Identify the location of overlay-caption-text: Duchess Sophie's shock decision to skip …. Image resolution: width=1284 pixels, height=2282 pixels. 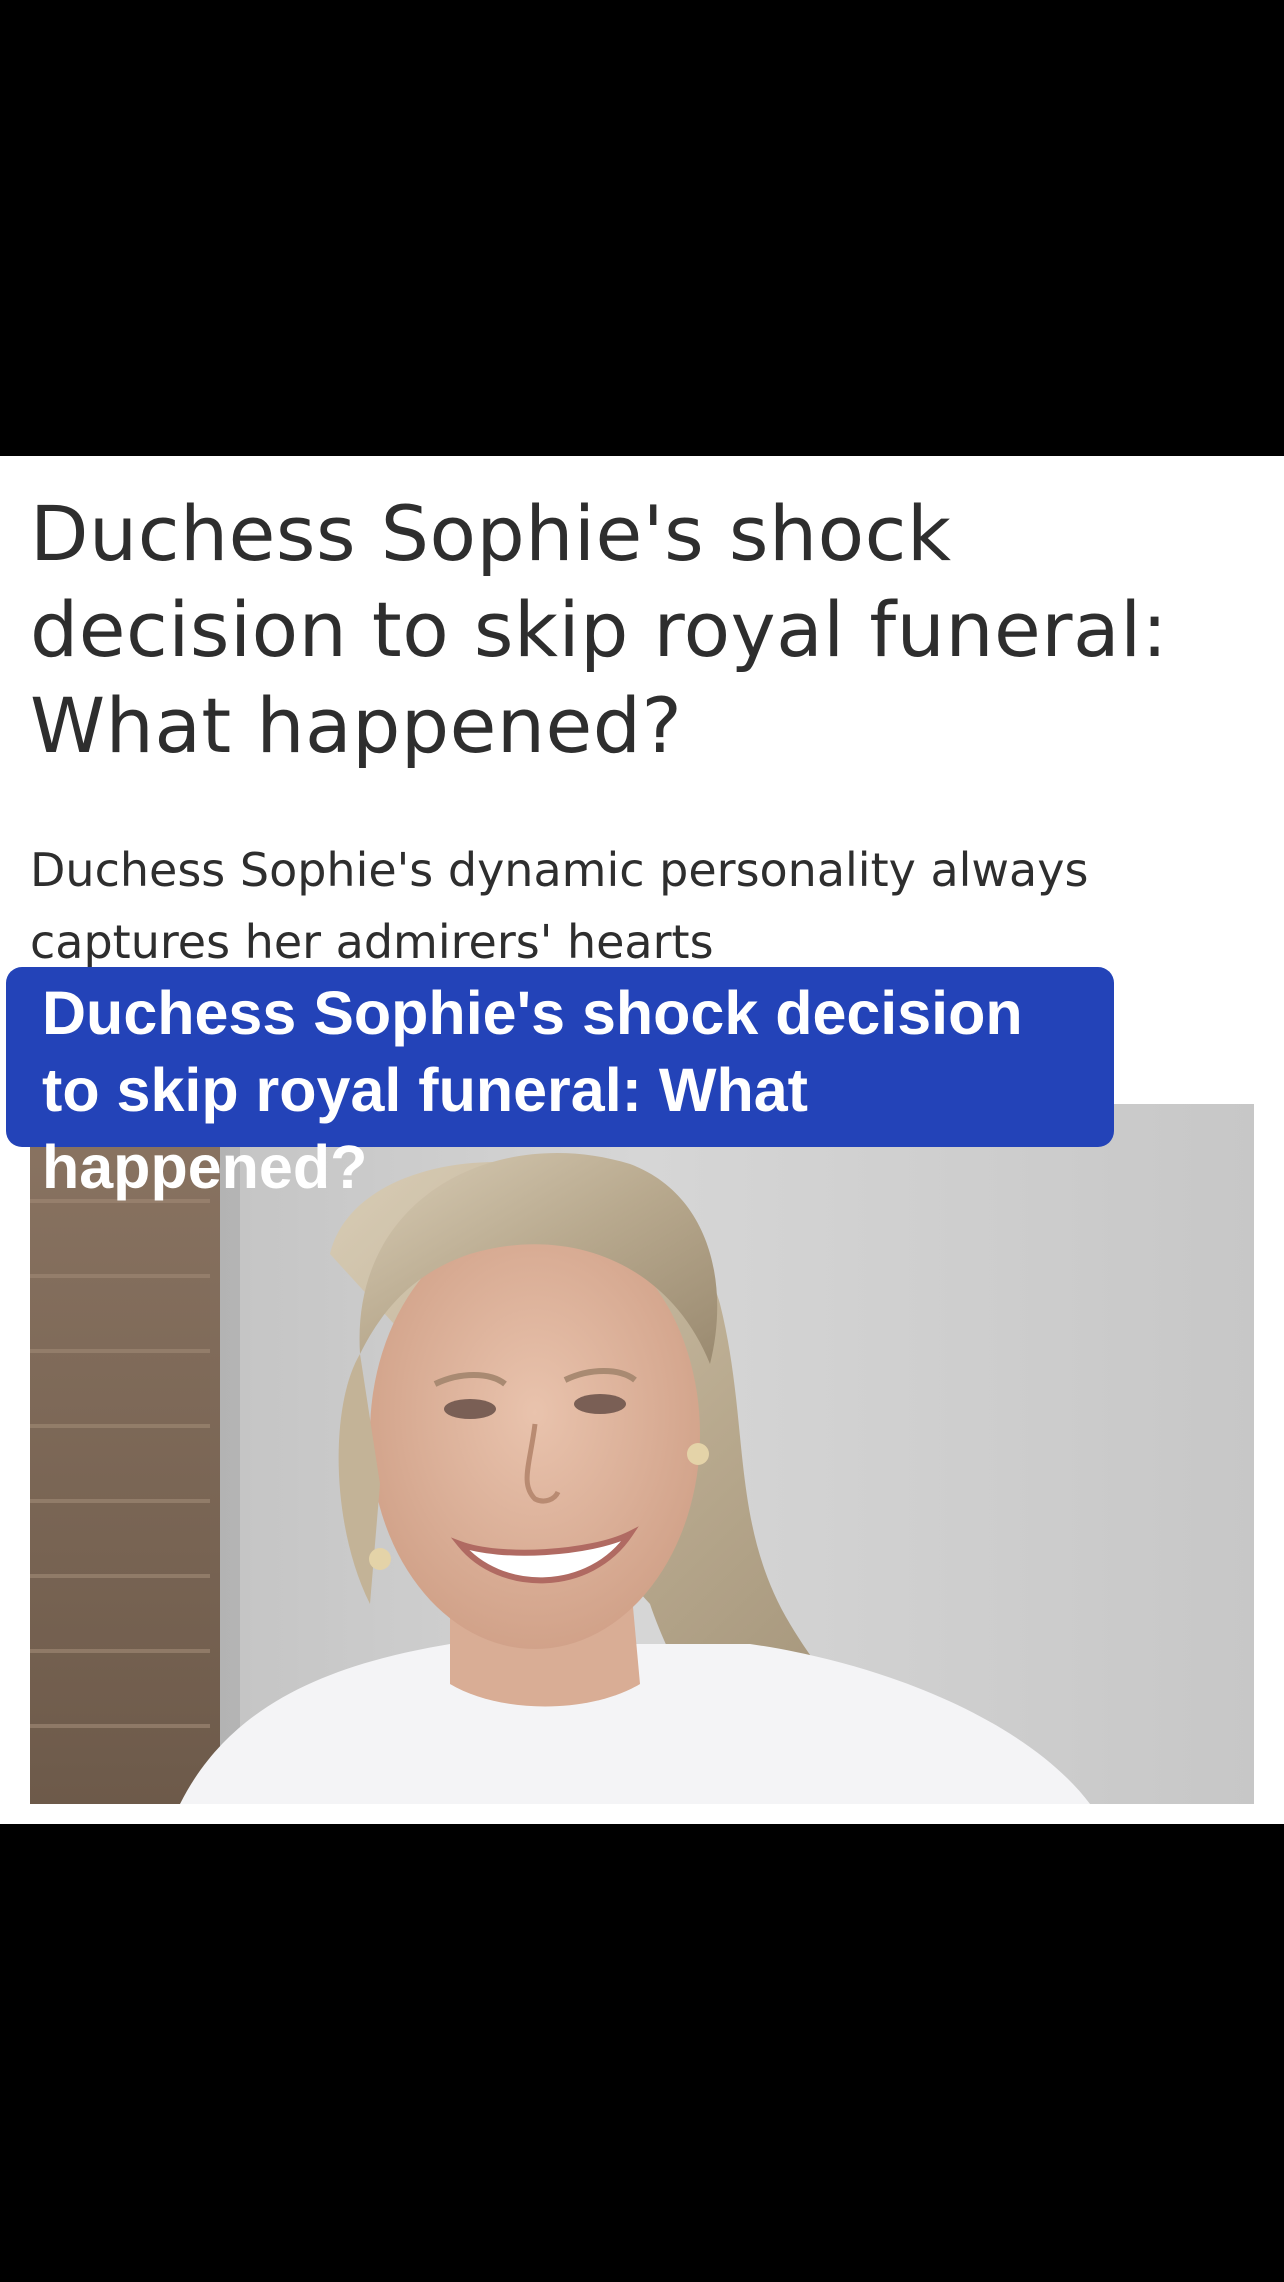
(532, 1090).